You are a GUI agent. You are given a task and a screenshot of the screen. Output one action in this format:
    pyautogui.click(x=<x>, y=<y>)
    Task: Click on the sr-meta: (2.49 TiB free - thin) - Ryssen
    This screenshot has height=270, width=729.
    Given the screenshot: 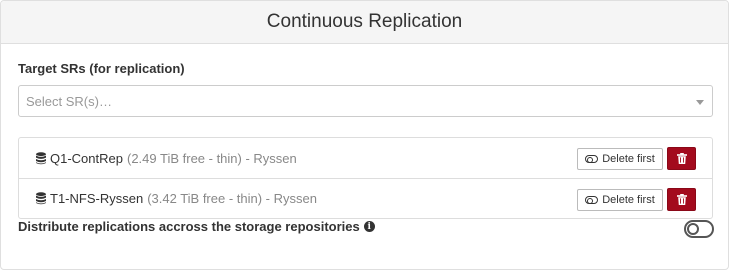 What is the action you would take?
    pyautogui.click(x=211, y=158)
    